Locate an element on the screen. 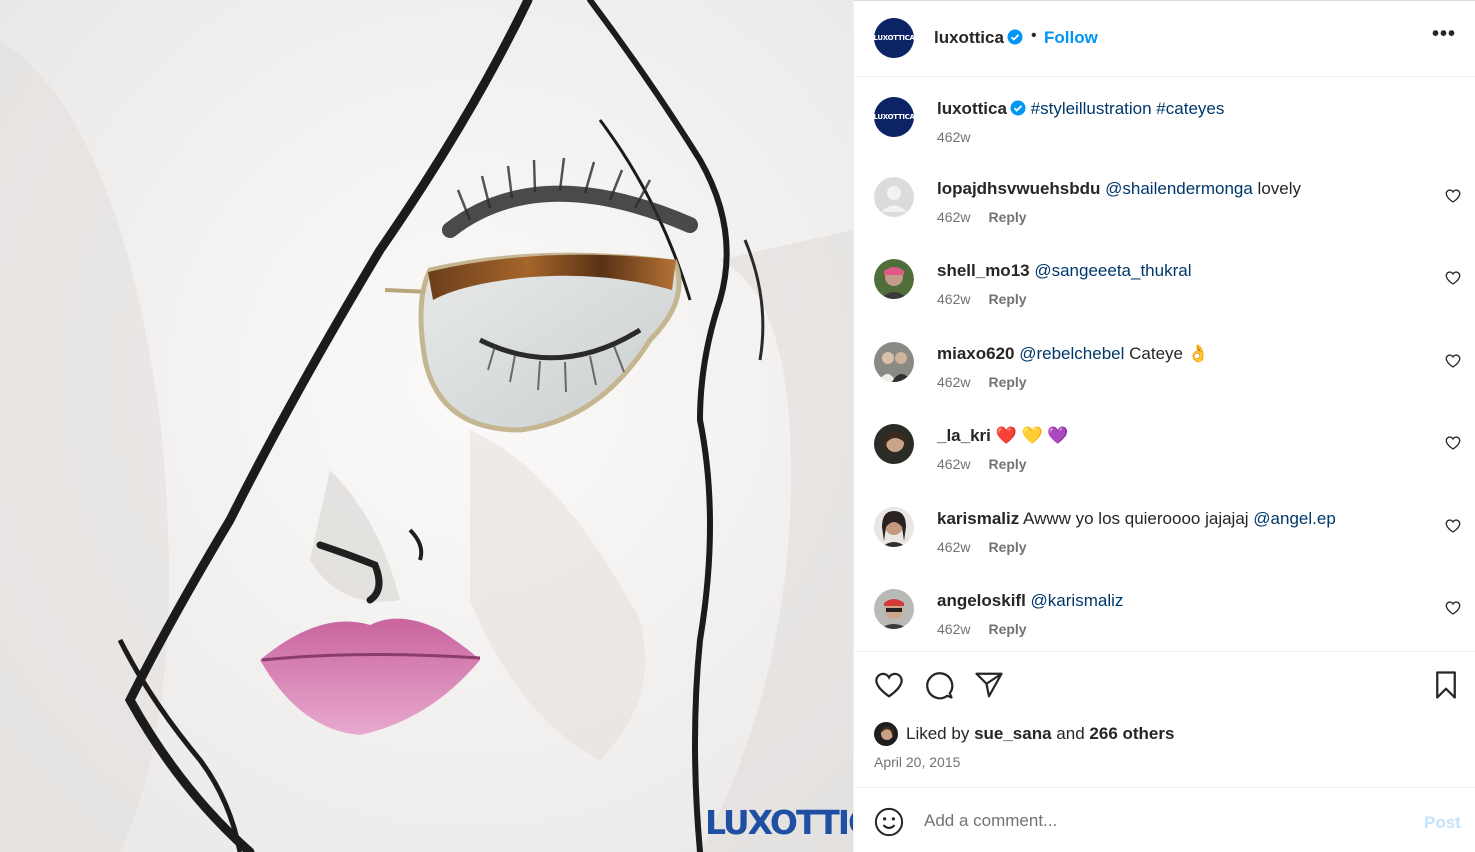 The width and height of the screenshot is (1475, 852). comment-username: shell_mo13 is located at coordinates (983, 270).